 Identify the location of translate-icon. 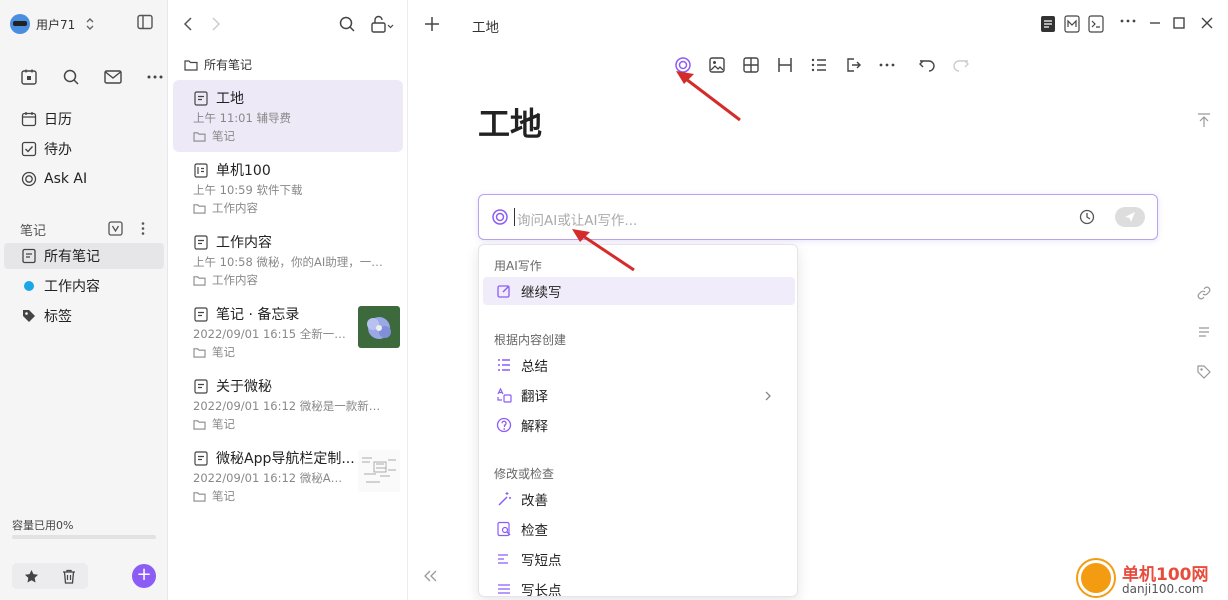
(504, 395).